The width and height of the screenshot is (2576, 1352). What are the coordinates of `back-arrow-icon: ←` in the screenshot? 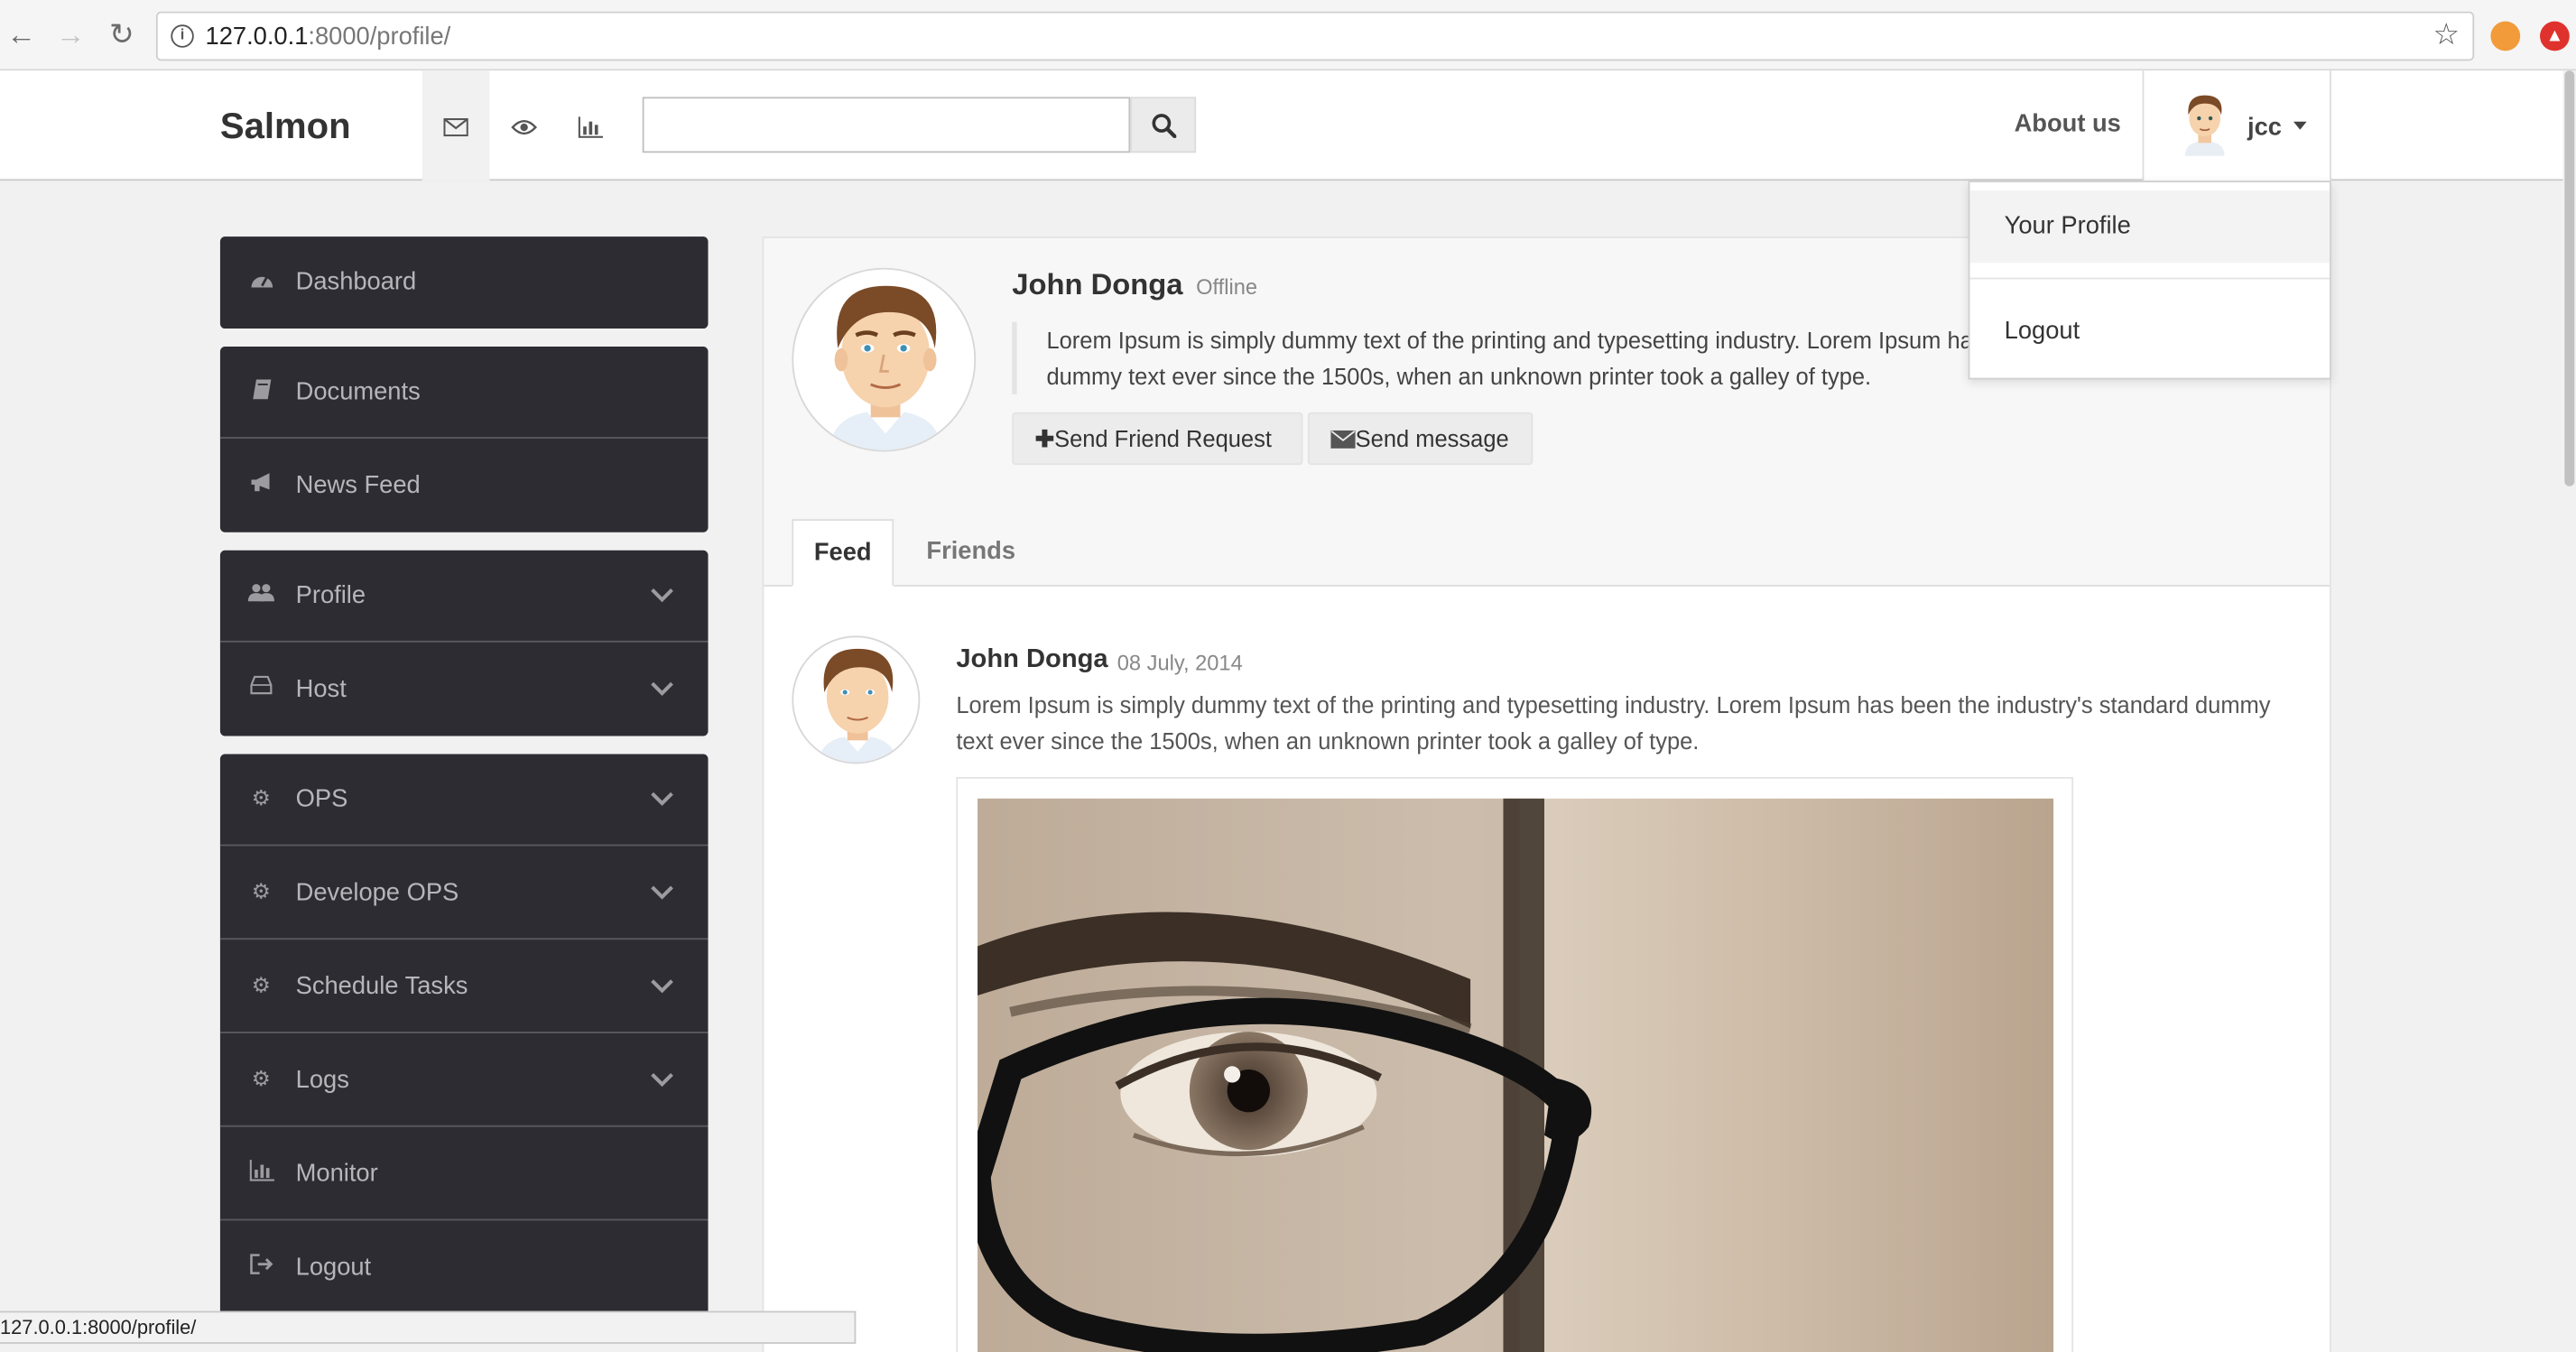 It's located at (21, 34).